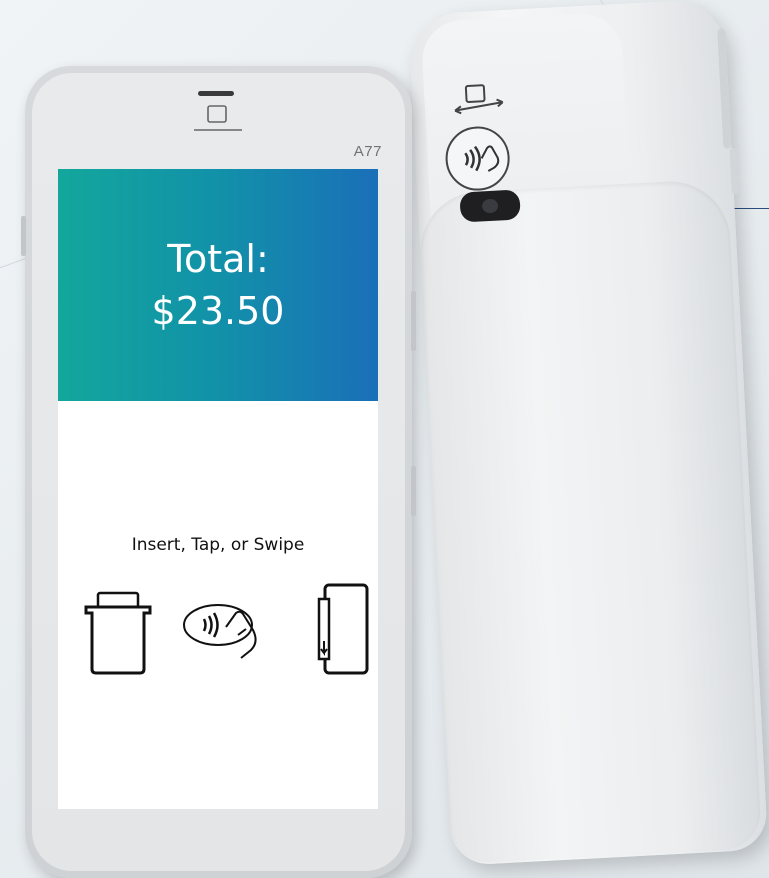  Describe the element at coordinates (218, 259) in the screenshot. I see `total-label: Total:` at that location.